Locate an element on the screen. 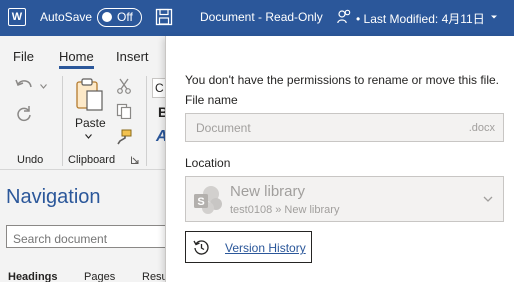 The width and height of the screenshot is (514, 282). tab-file: File is located at coordinates (23, 56).